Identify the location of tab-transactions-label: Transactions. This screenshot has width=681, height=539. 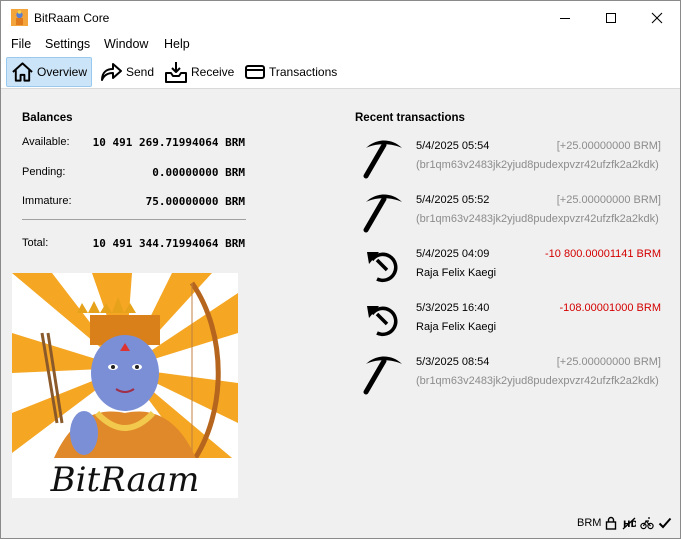
(303, 72).